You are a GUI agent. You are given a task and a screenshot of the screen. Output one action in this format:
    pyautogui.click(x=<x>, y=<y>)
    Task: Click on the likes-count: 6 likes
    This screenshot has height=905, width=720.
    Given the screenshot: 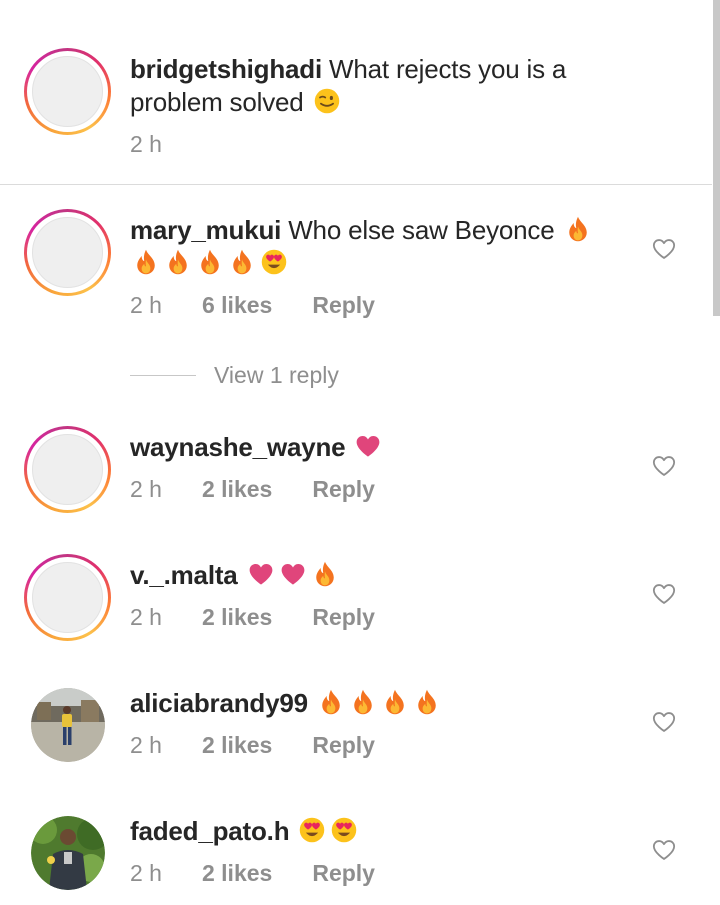 What is the action you would take?
    pyautogui.click(x=237, y=305)
    